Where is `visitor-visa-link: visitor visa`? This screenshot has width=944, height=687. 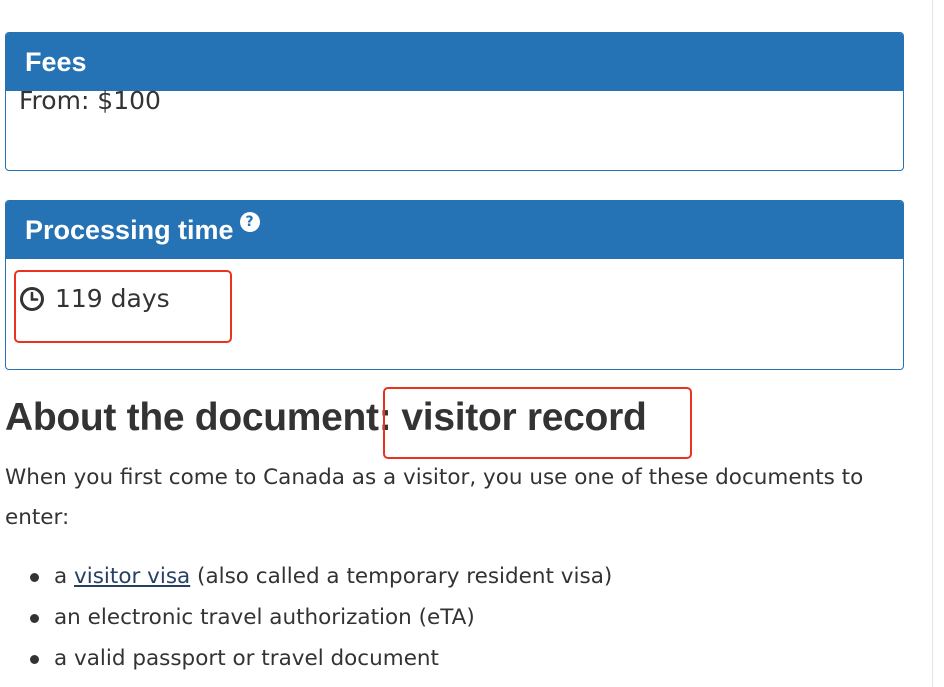
visitor-visa-link: visitor visa is located at coordinates (132, 576).